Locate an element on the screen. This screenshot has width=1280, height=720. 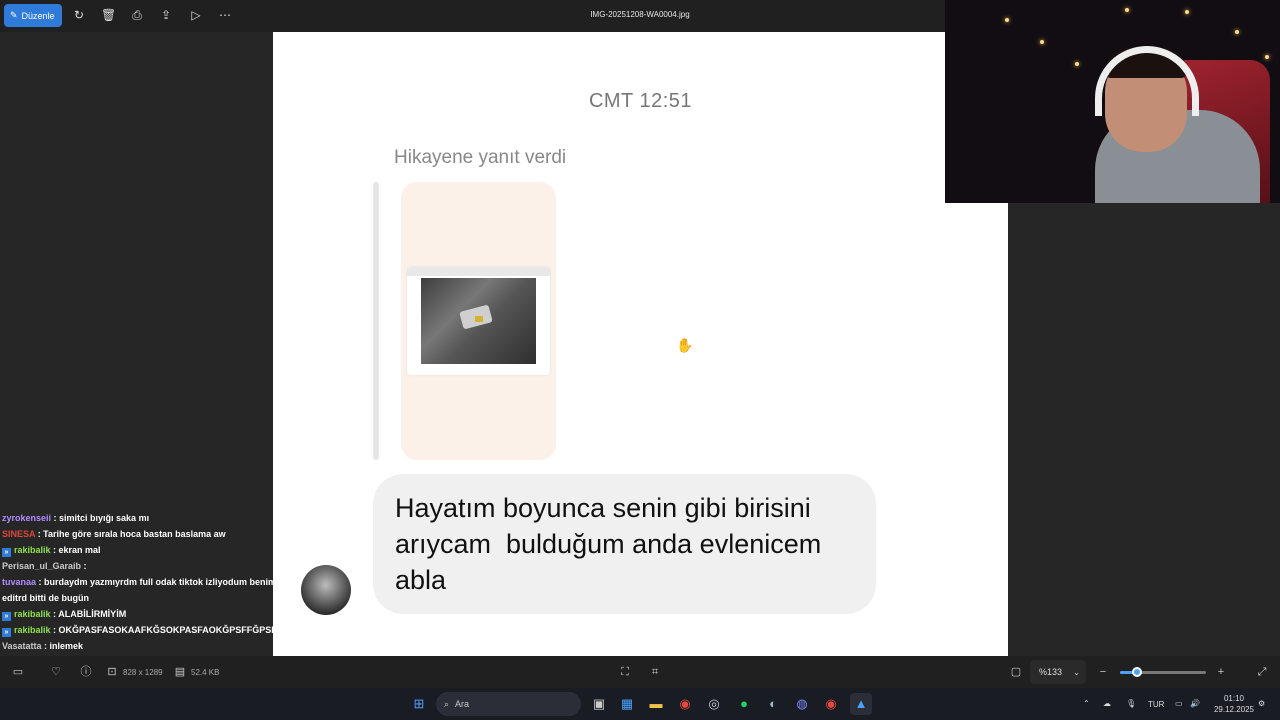
store-icon: ▦ is located at coordinates (627, 704).